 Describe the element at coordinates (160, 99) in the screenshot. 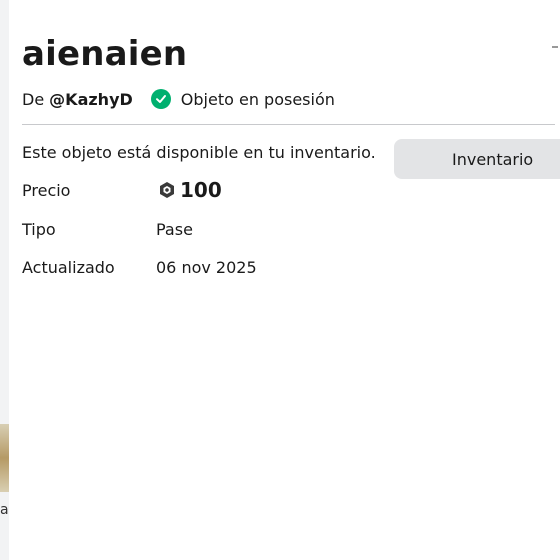

I see `check-circle-icon` at that location.